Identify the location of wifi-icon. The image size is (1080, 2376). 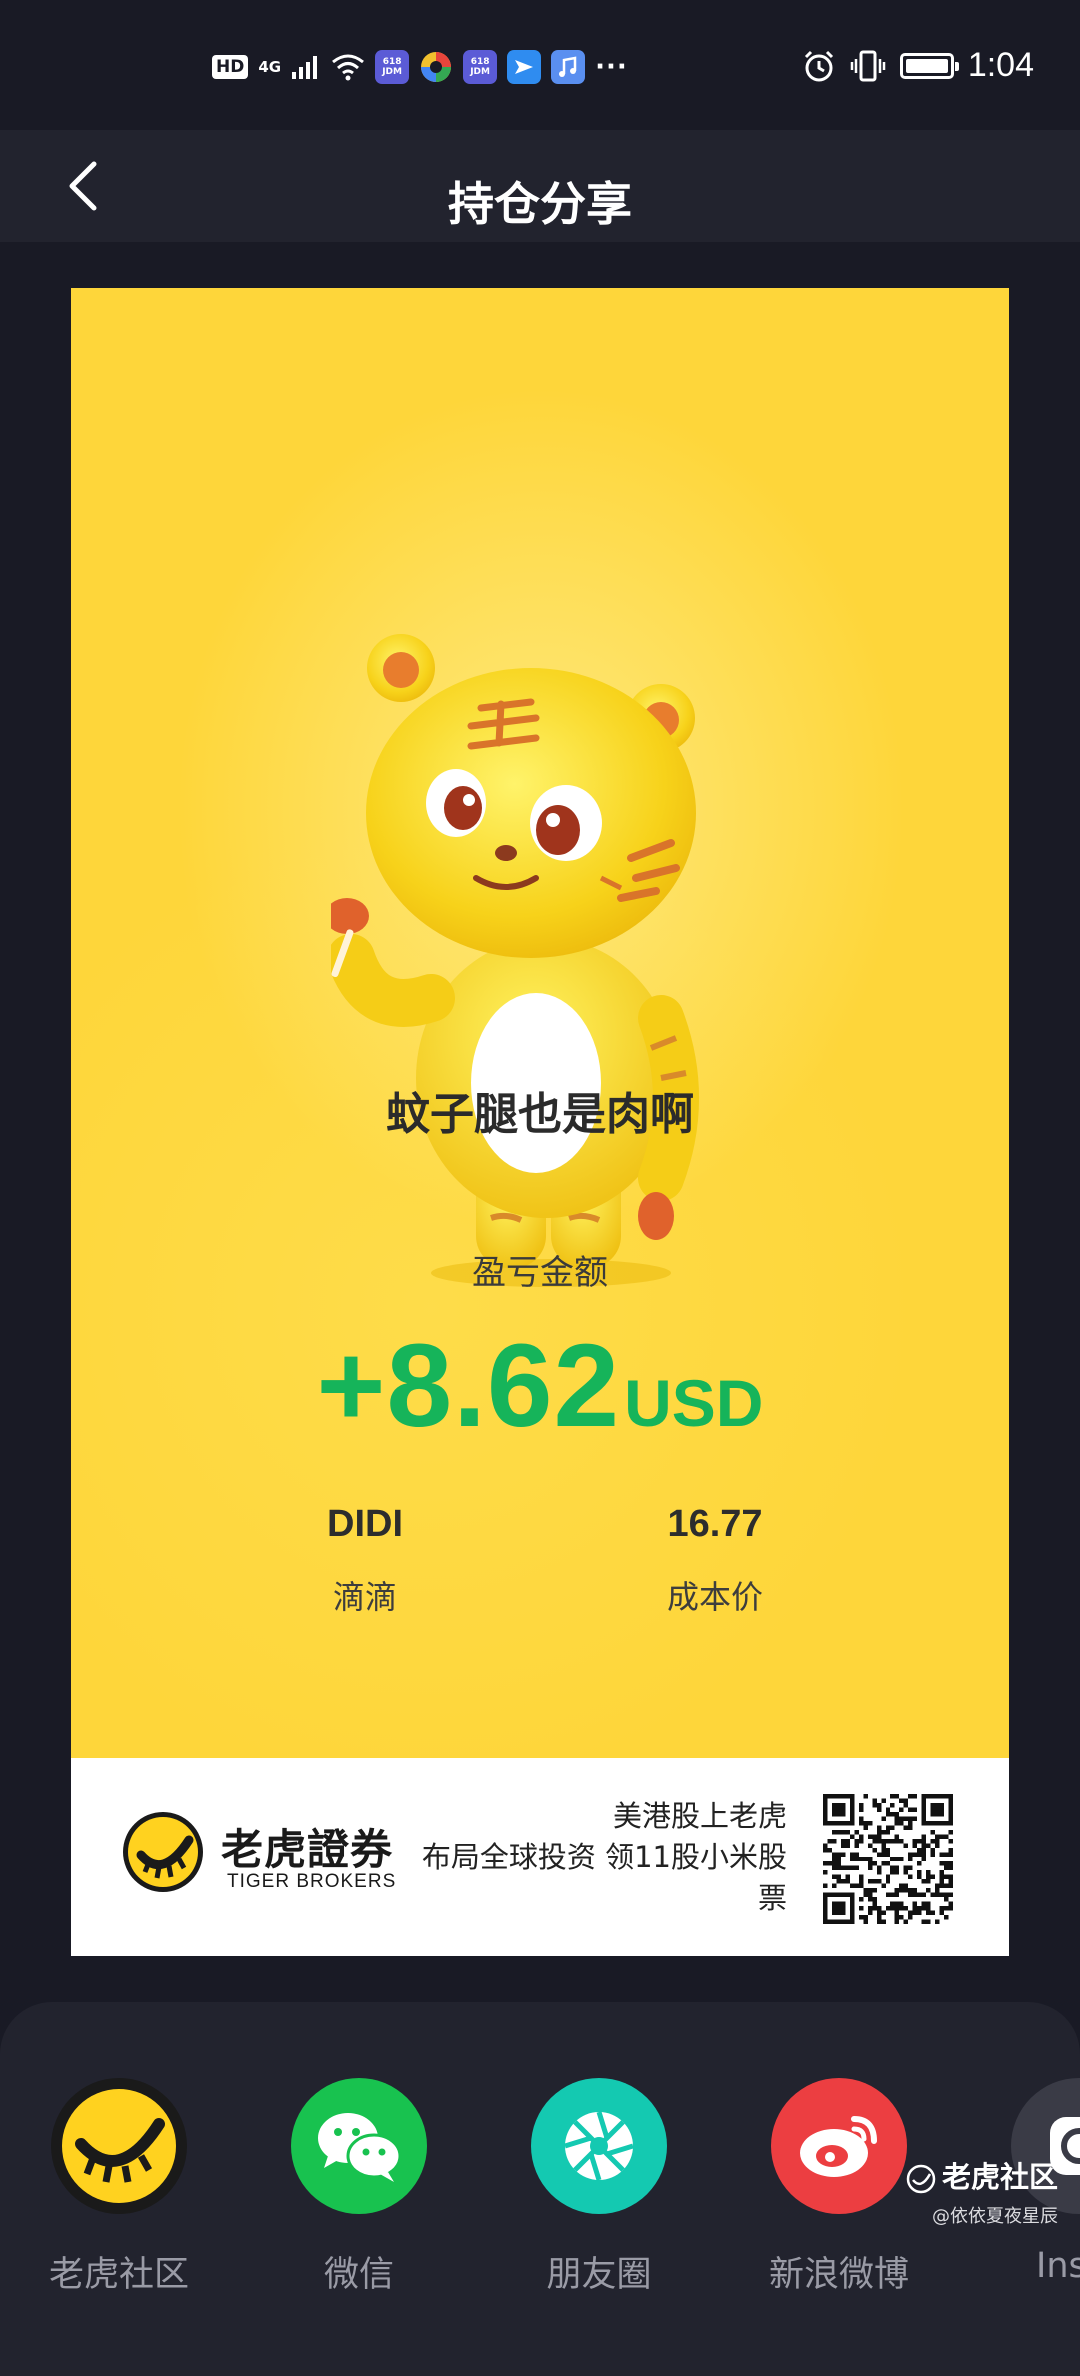
(348, 67).